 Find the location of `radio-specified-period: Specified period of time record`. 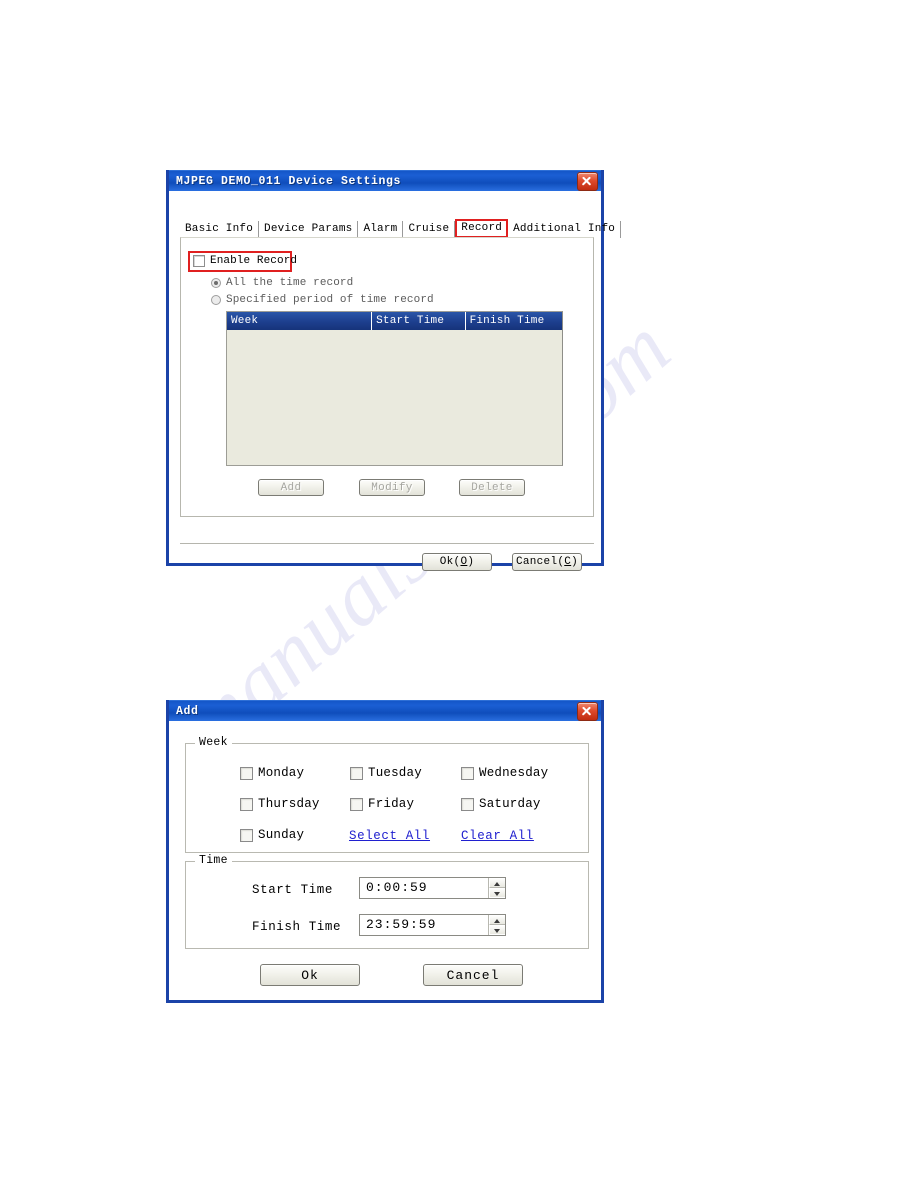

radio-specified-period: Specified period of time record is located at coordinates (322, 300).